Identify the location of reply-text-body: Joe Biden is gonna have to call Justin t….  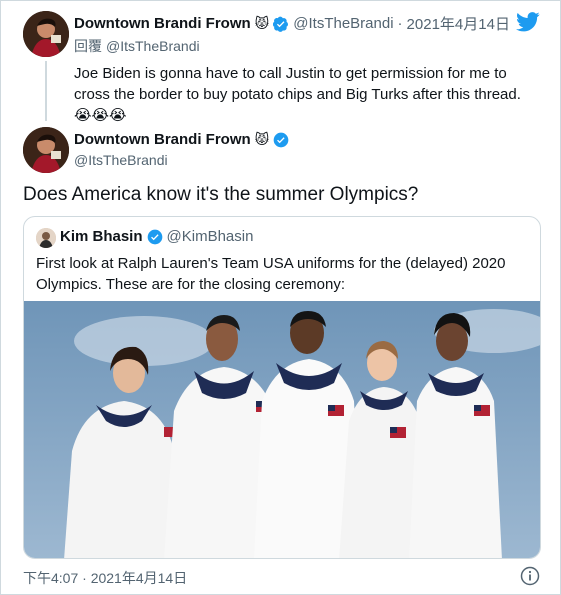
(297, 84).